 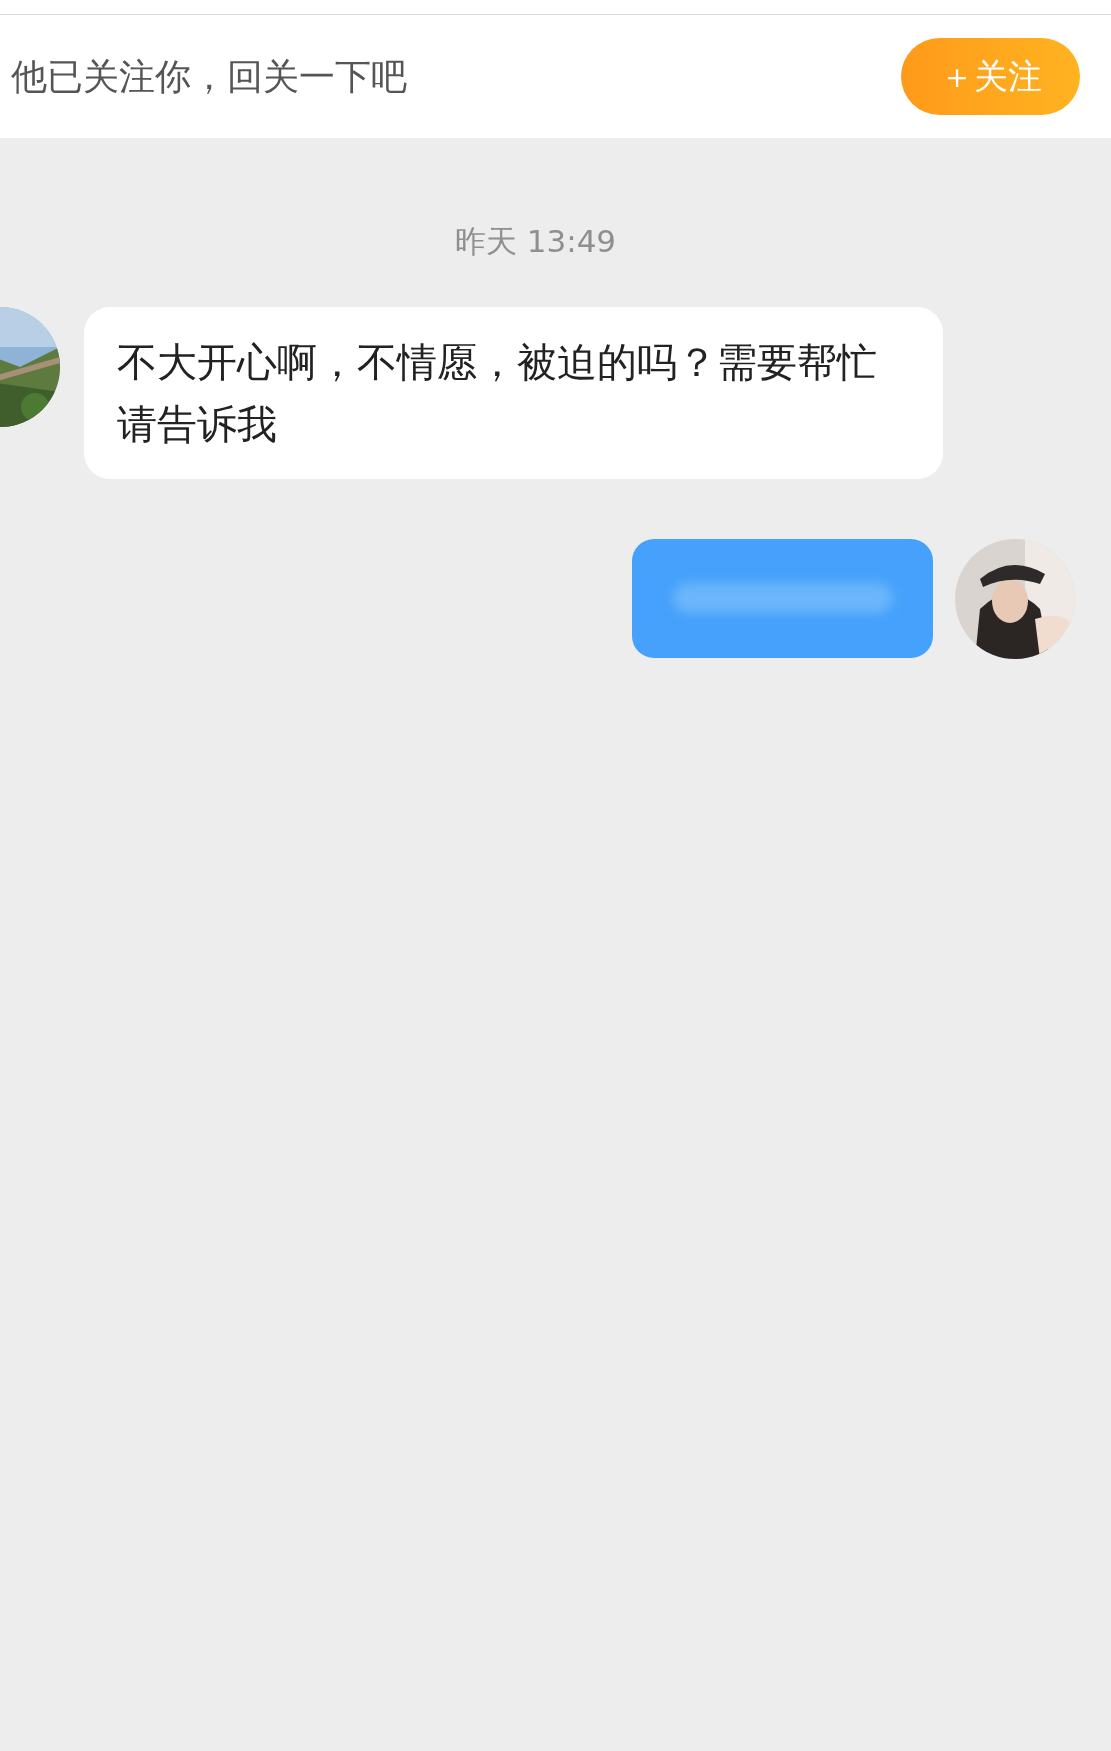 What do you see at coordinates (209, 76) in the screenshot?
I see `follow-prompt: 他已关注你，回关一下吧` at bounding box center [209, 76].